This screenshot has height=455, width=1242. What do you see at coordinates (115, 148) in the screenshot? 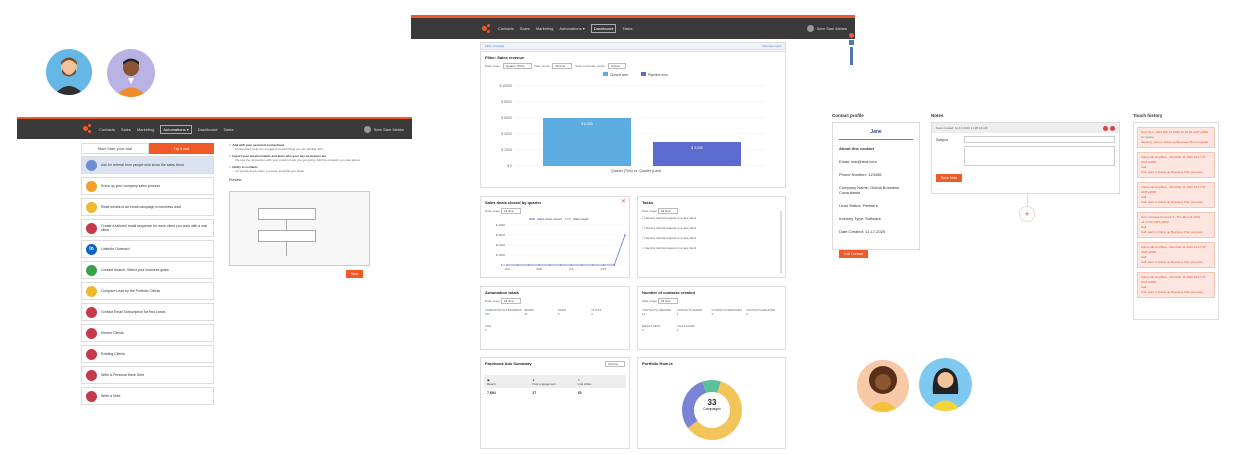
I see `tab-start: Start Start your trial` at bounding box center [115, 148].